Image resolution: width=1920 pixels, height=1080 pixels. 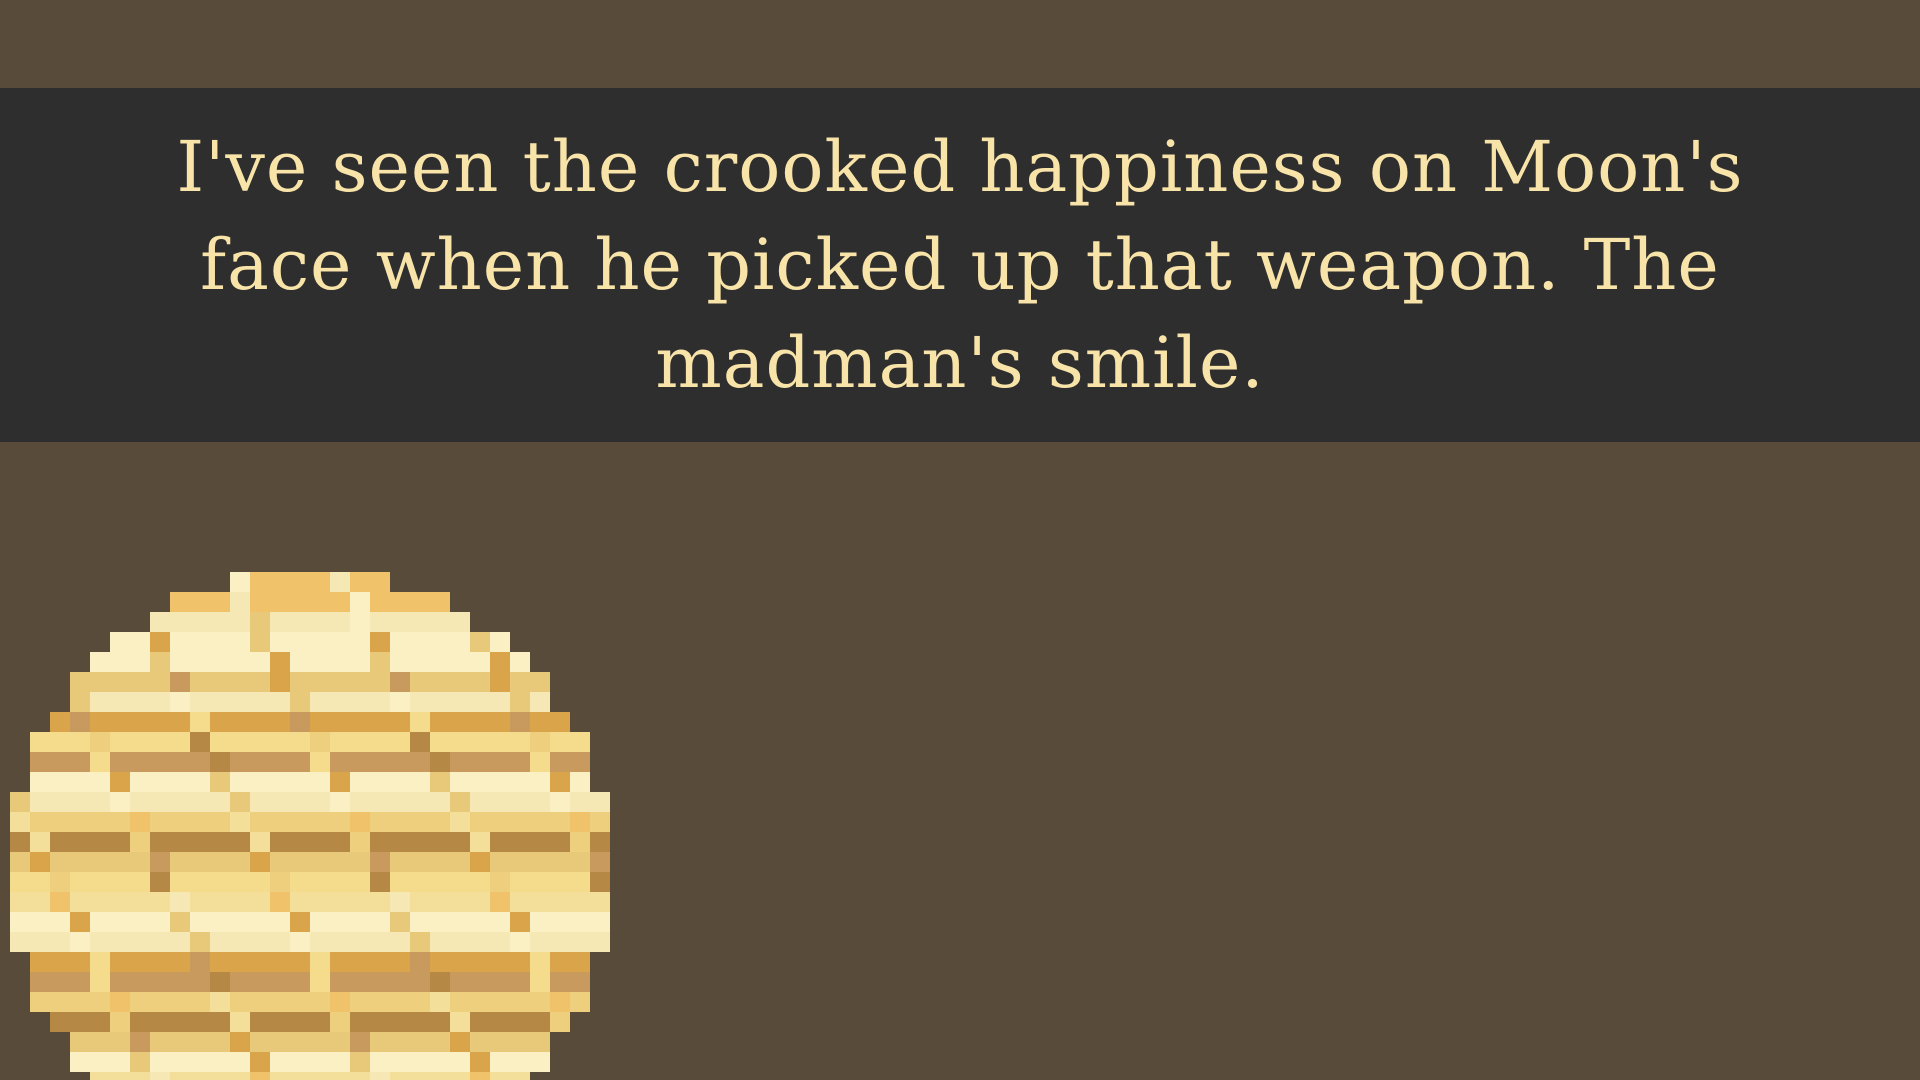 What do you see at coordinates (310, 826) in the screenshot?
I see `pixel-planet-icon` at bounding box center [310, 826].